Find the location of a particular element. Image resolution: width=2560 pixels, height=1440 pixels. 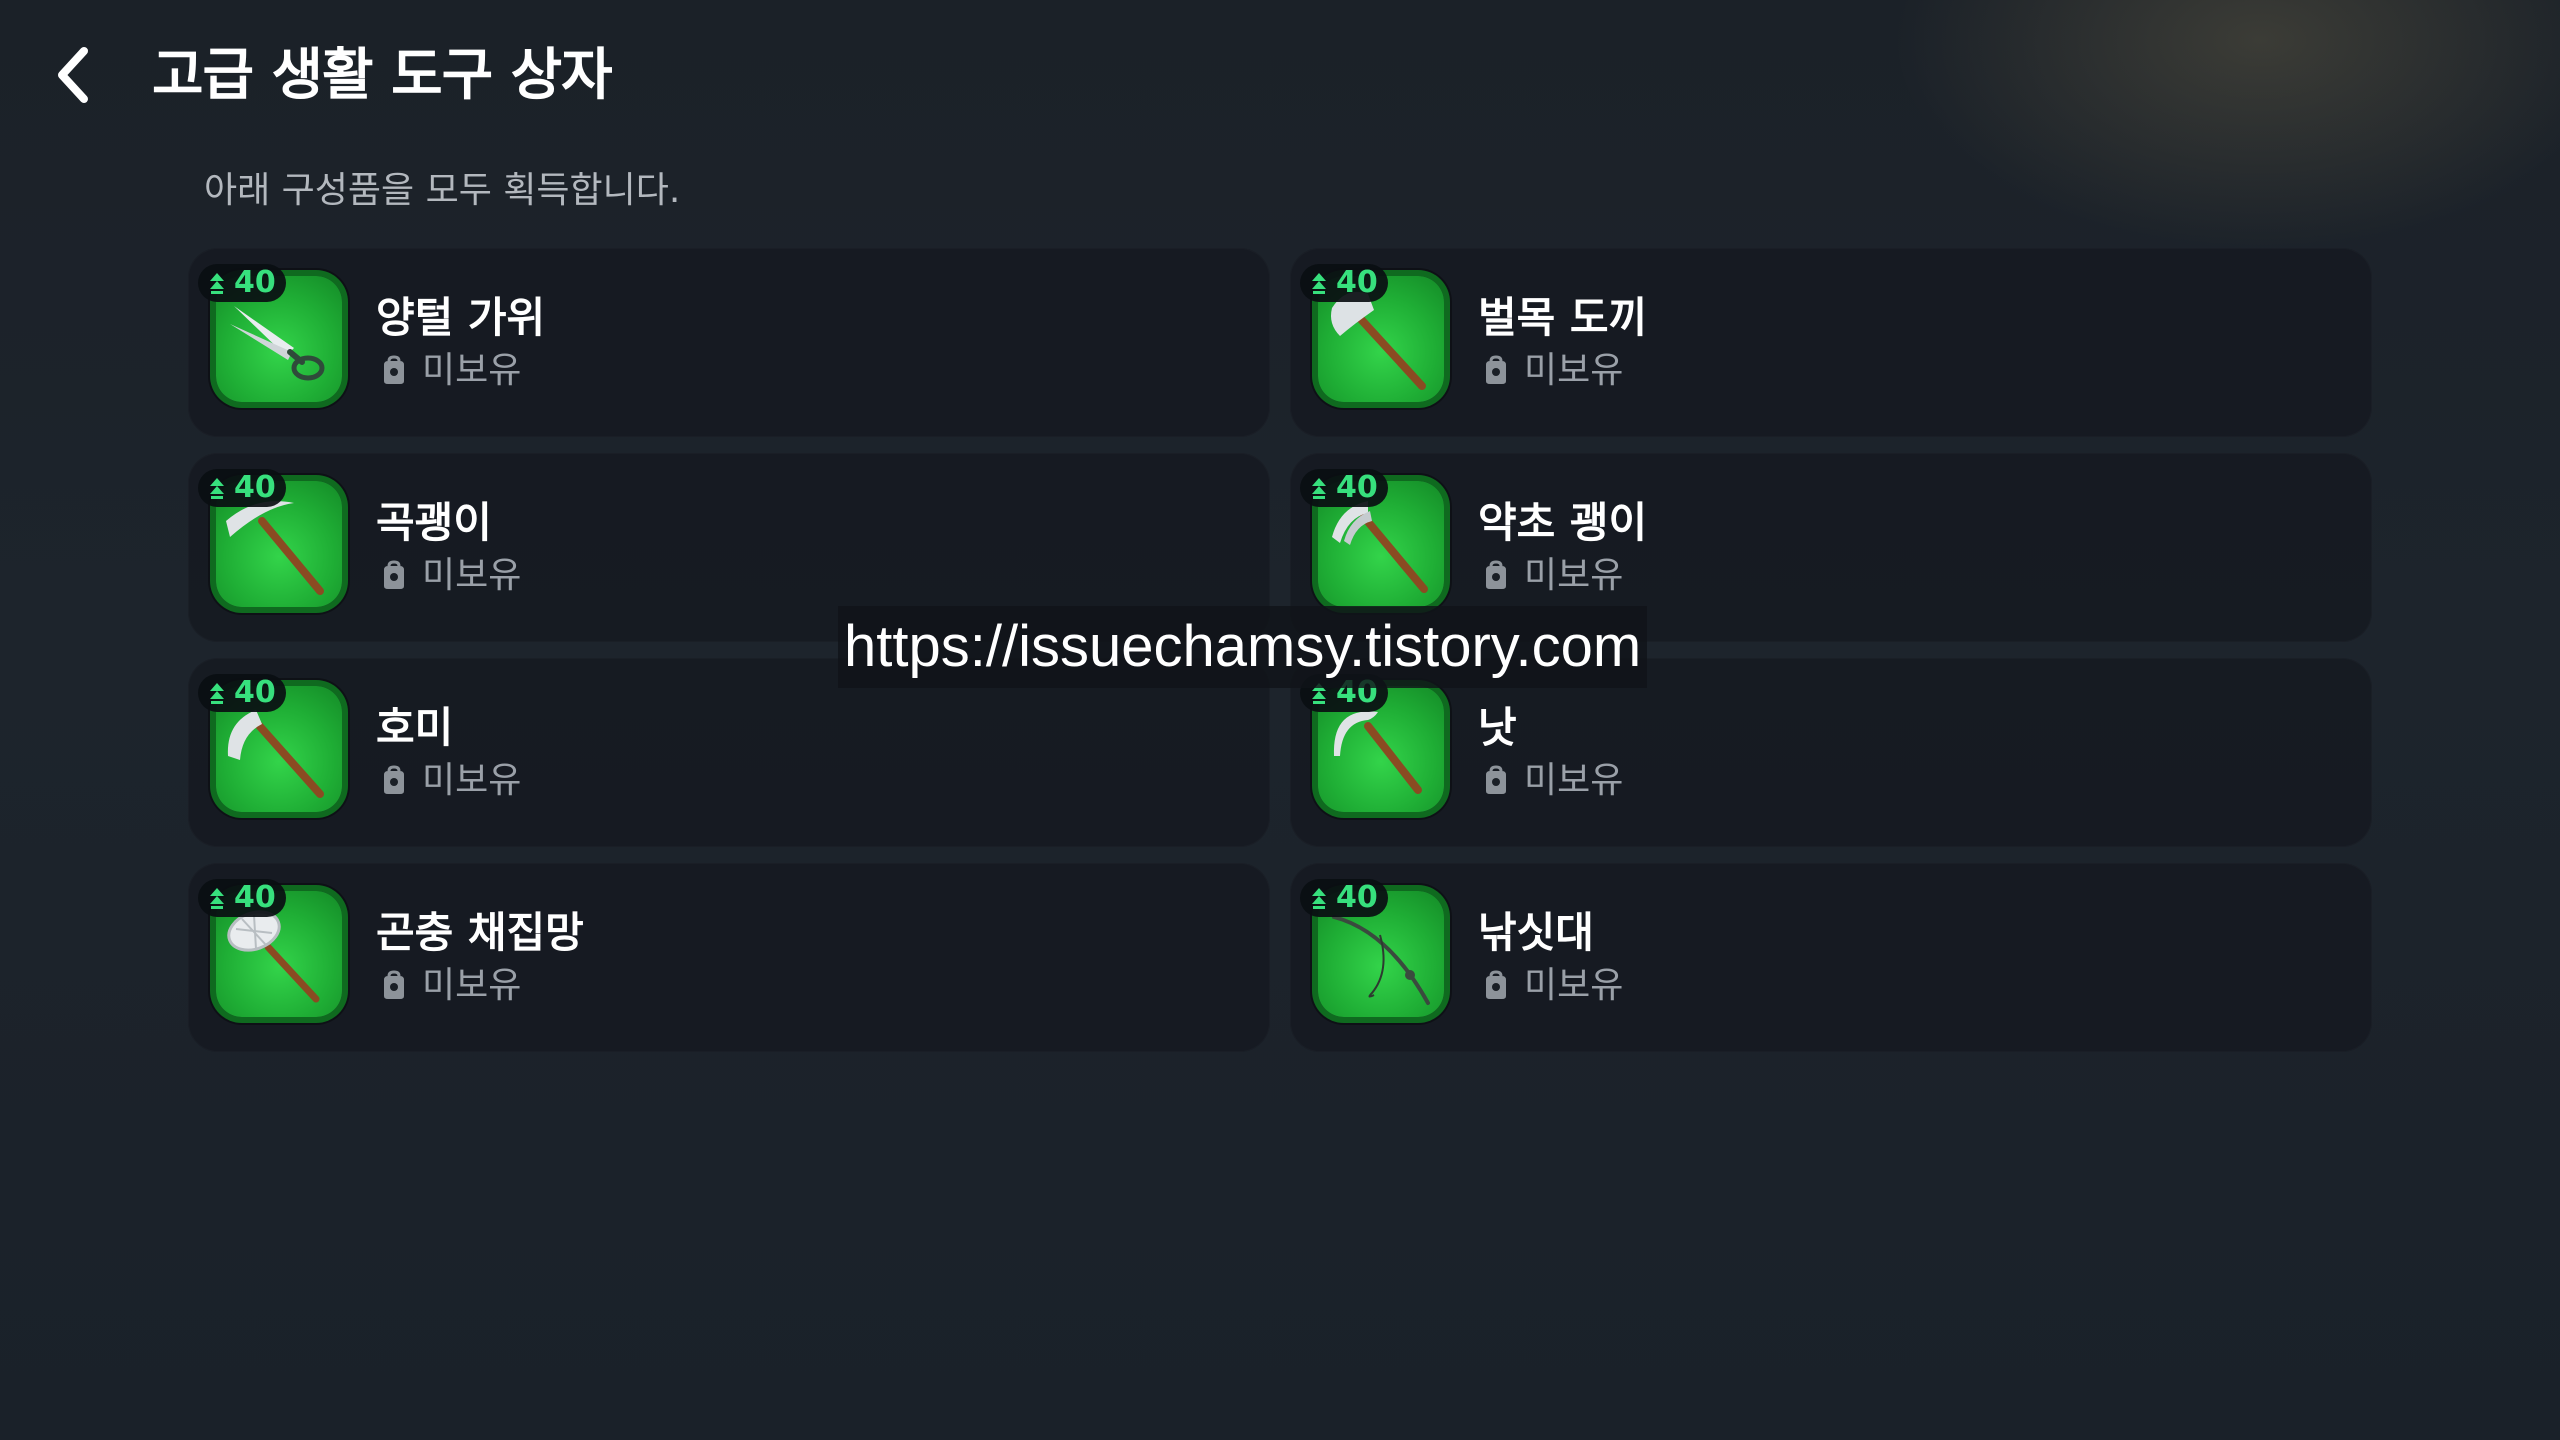

item-name: 호미 is located at coordinates (415, 727).